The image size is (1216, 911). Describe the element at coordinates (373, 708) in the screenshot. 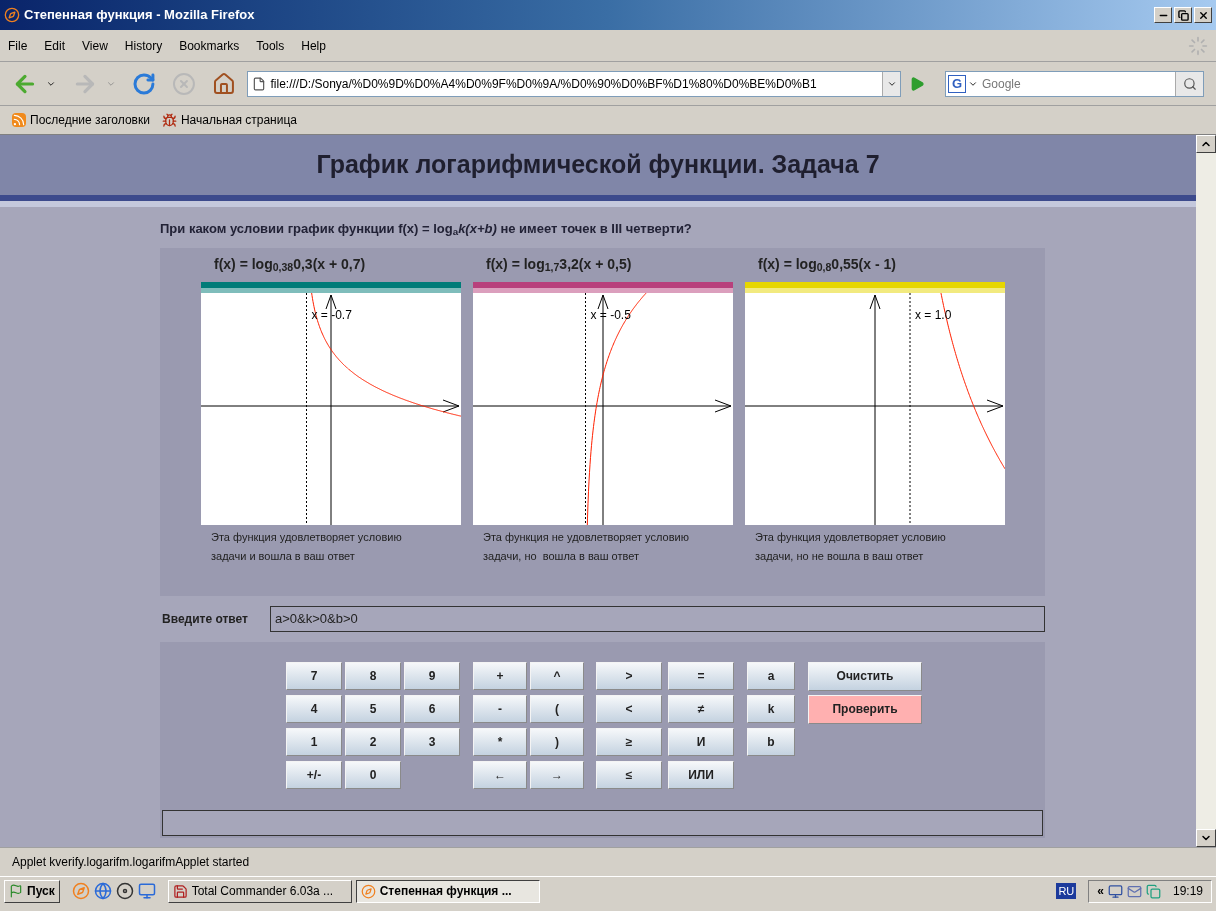

I see `key-button: 5` at that location.